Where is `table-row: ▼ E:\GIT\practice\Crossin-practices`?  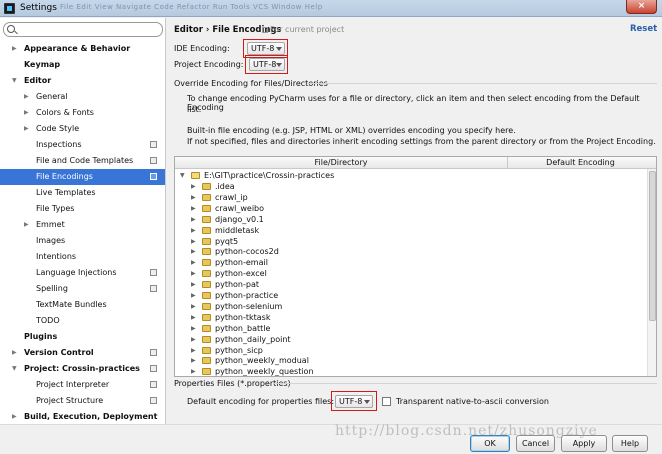
table-row: ▼ E:\GIT\practice\Crossin-practices is located at coordinates (410, 175).